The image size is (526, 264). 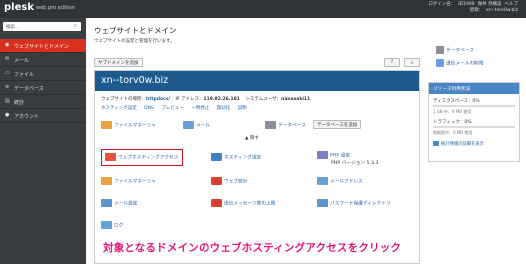 I want to click on tool-label: ホスティング設定, so click(x=243, y=158).